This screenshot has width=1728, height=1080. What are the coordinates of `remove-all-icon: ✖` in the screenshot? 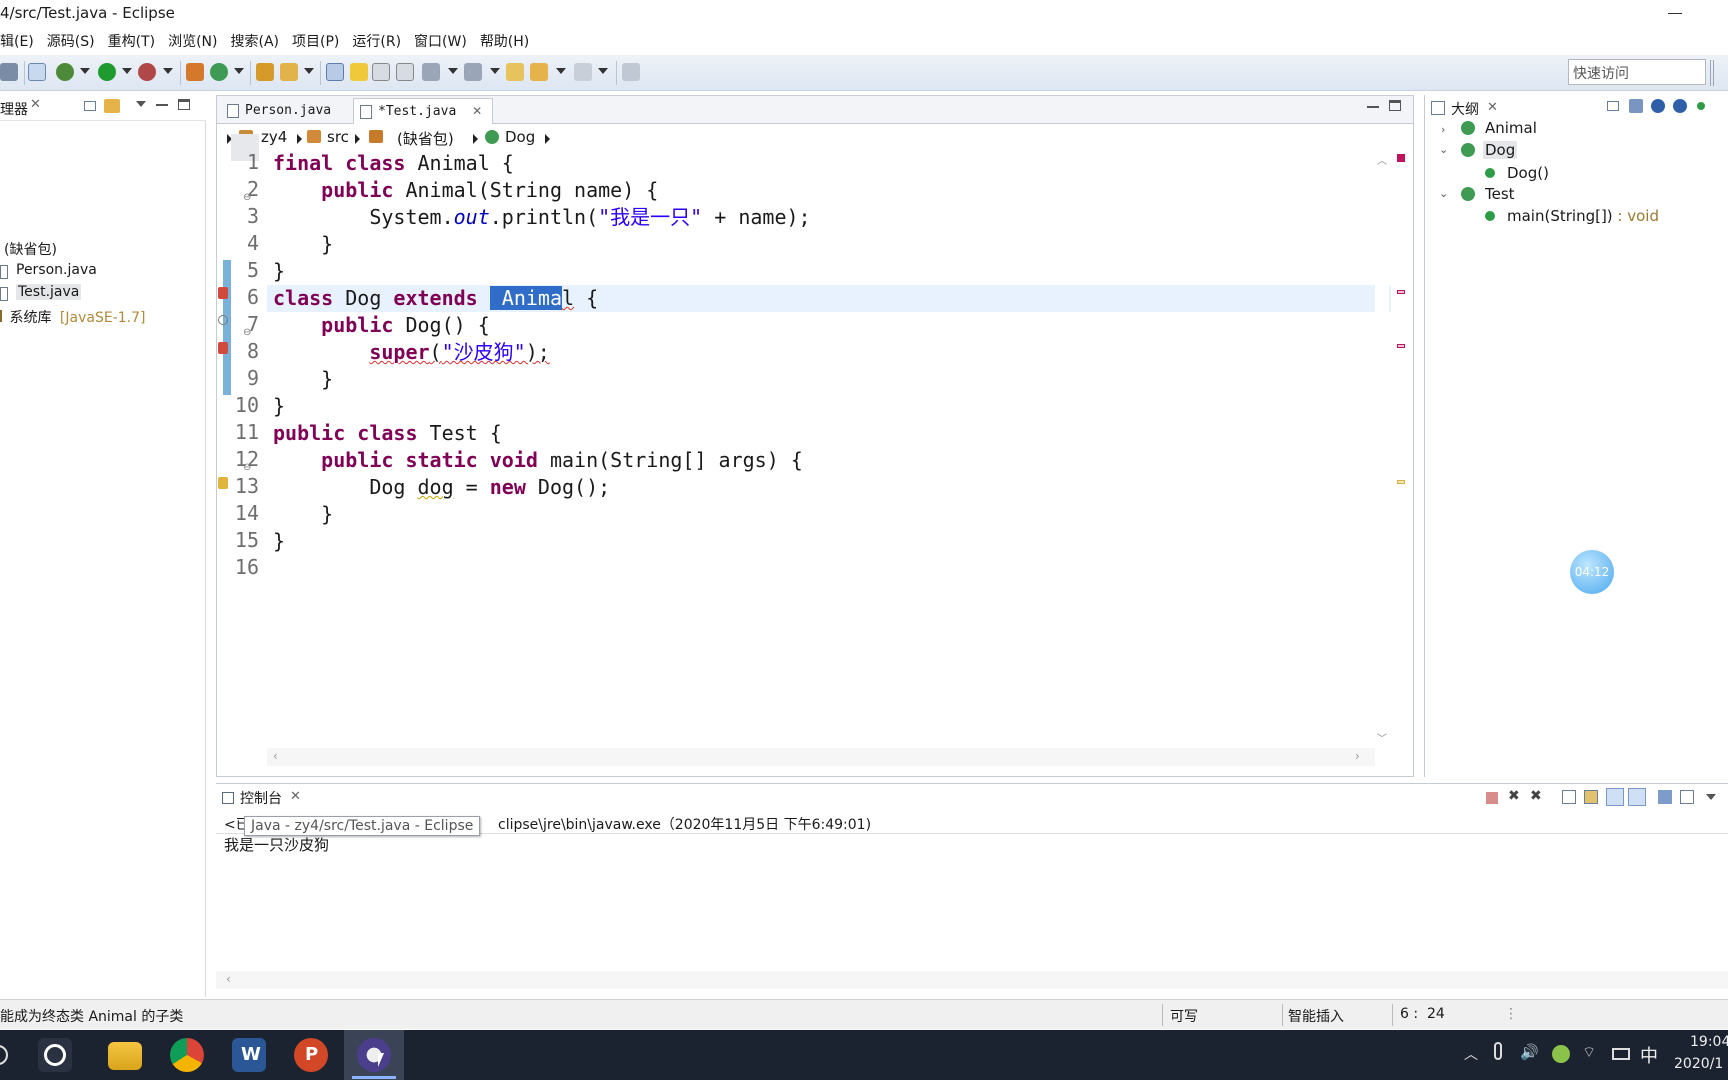 It's located at (1536, 796).